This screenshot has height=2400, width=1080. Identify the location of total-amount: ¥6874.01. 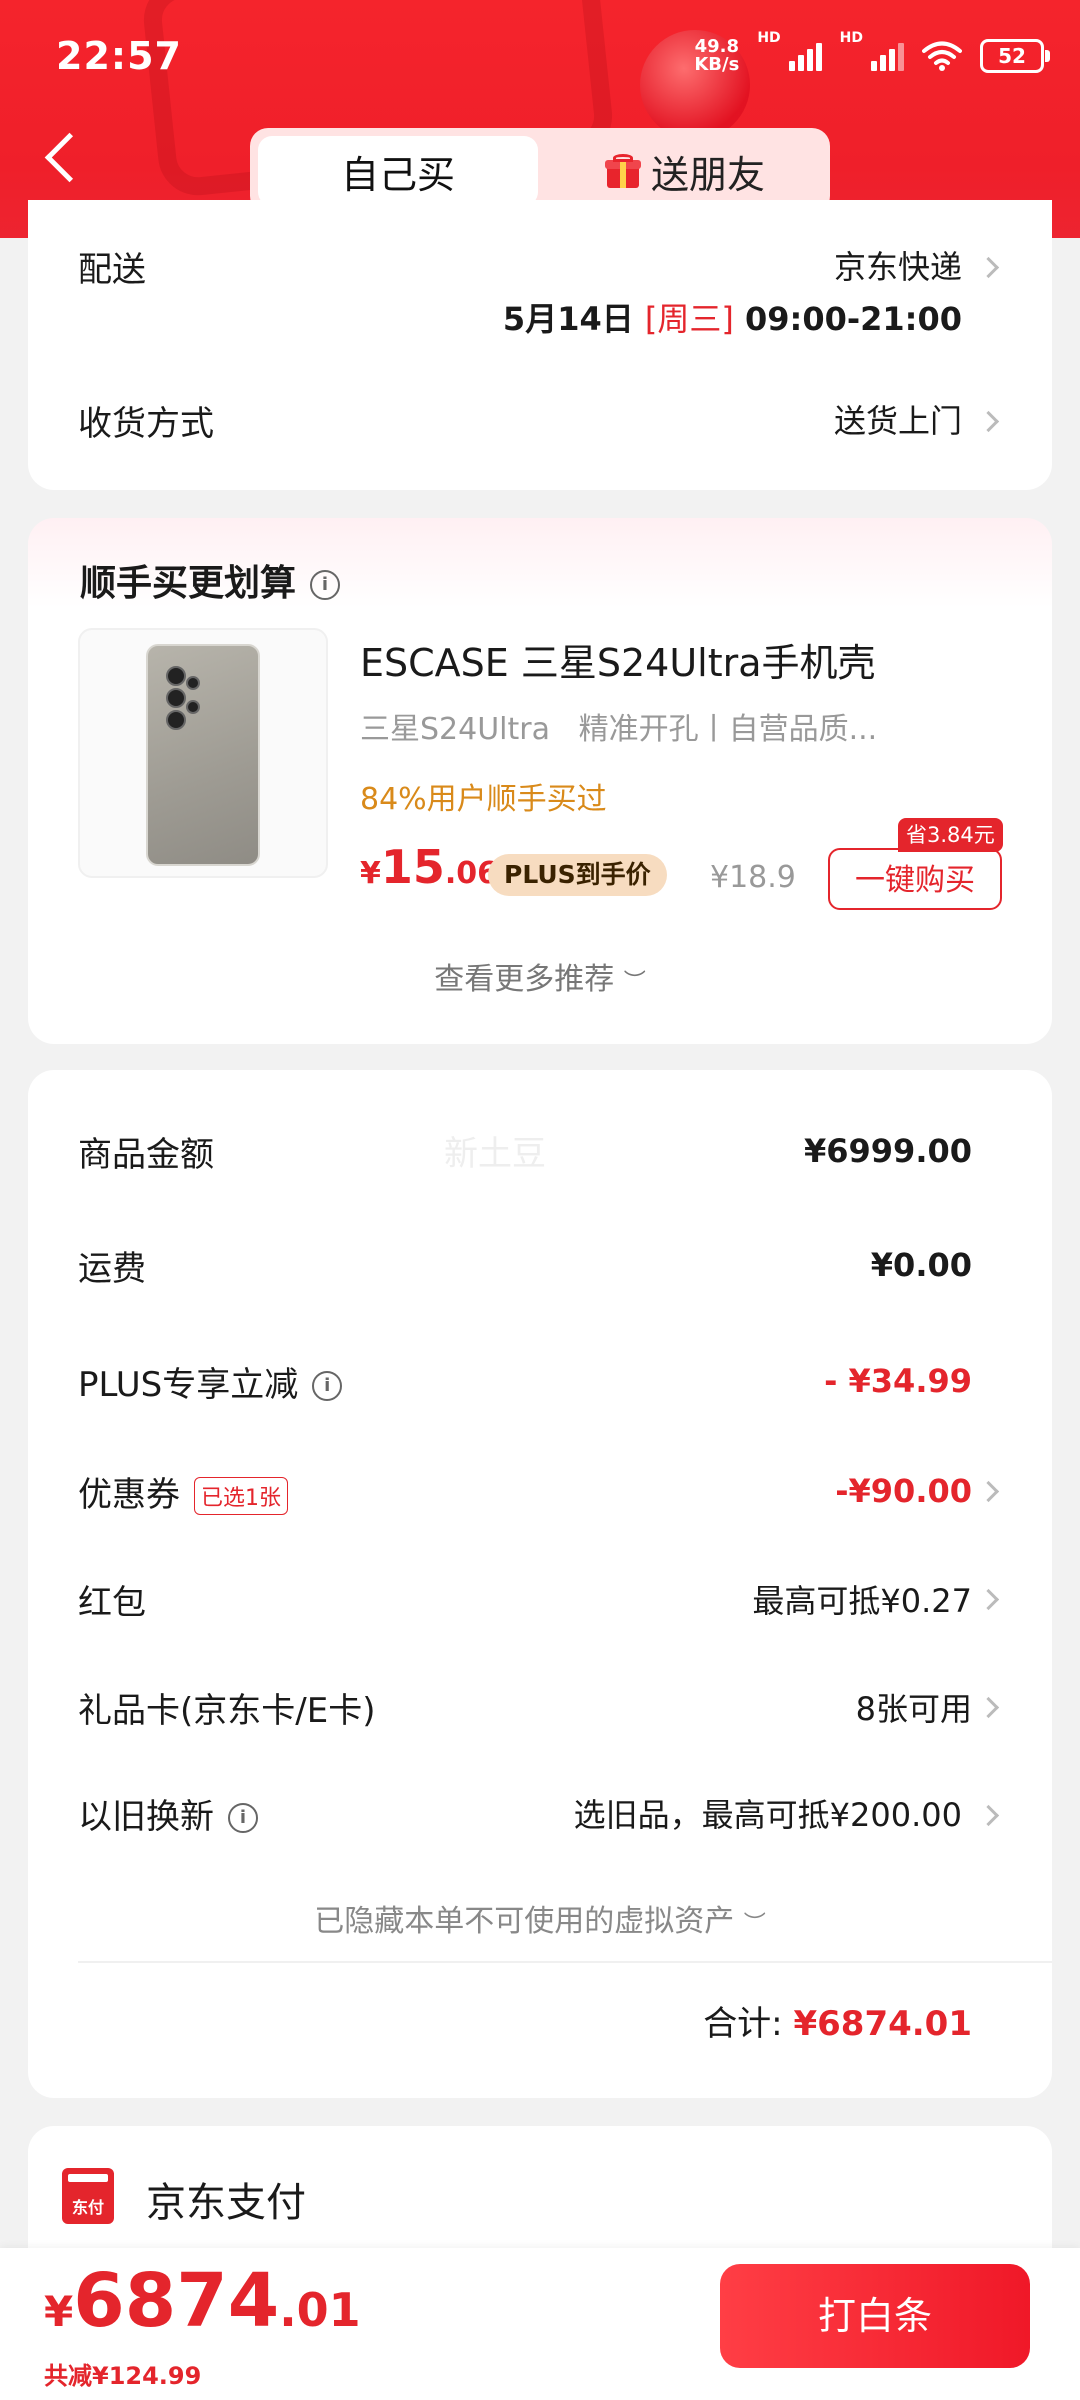
(882, 2024).